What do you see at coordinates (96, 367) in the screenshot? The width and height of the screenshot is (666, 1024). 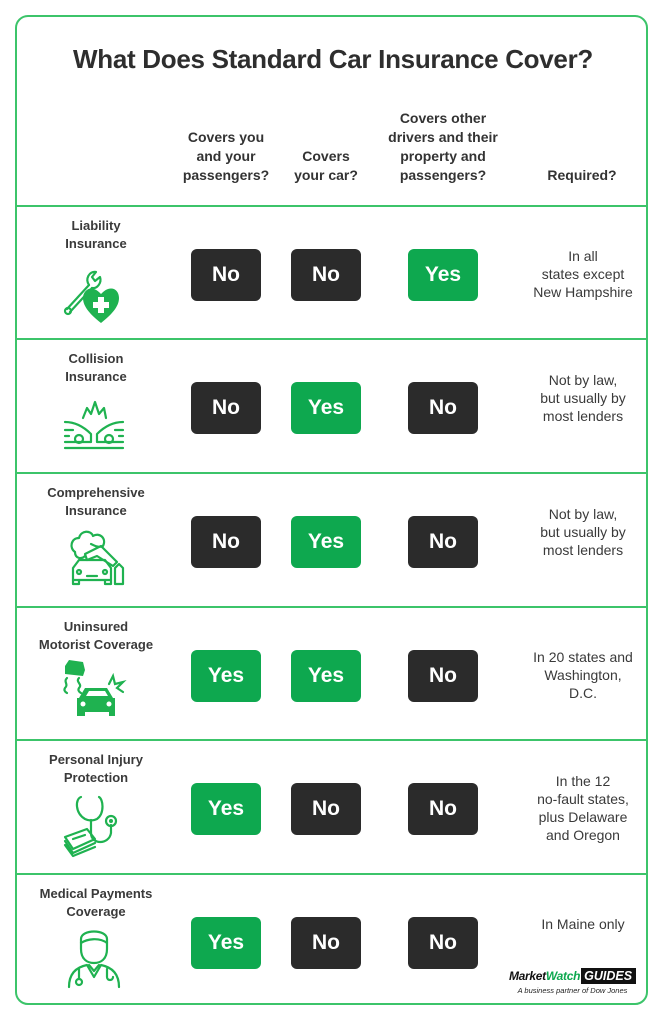 I see `row-label: Collision Insurance` at bounding box center [96, 367].